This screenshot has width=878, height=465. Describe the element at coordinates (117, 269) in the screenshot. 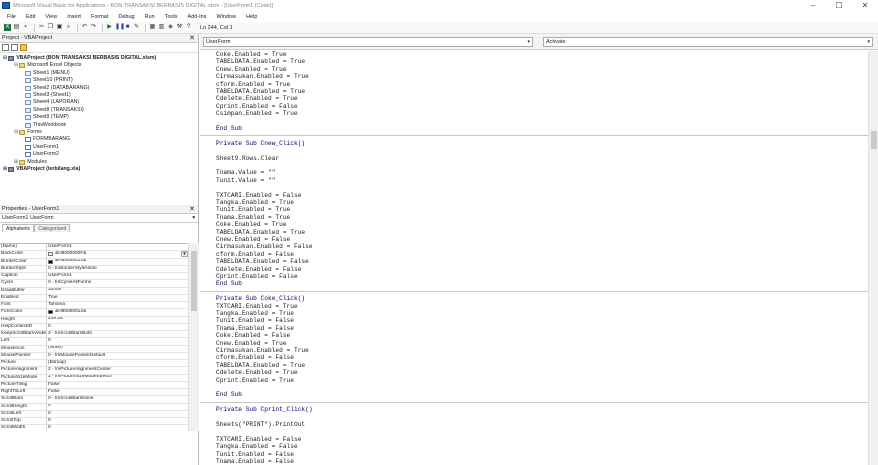

I see `property-value: 0 - fmBorderStyleNone` at that location.